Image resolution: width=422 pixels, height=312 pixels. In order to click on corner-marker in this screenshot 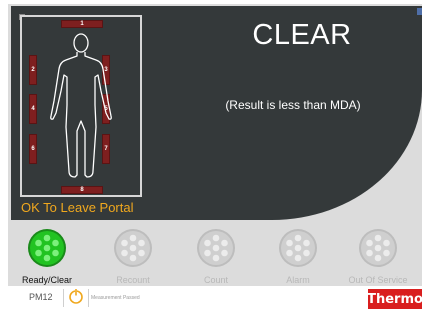, I will do `click(419, 11)`.